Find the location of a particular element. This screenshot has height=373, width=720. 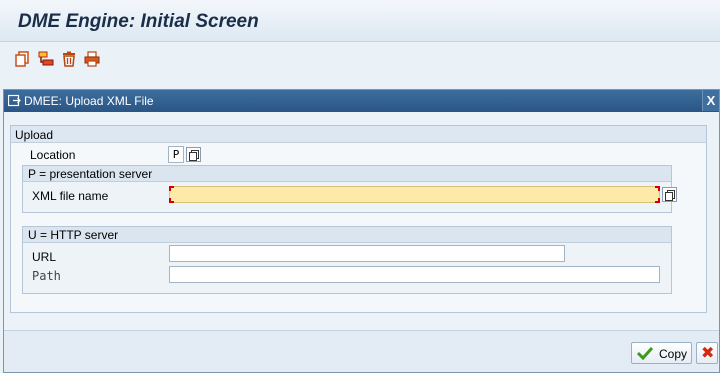

presentation-server-group: P = presentation server XML file name is located at coordinates (349, 189).